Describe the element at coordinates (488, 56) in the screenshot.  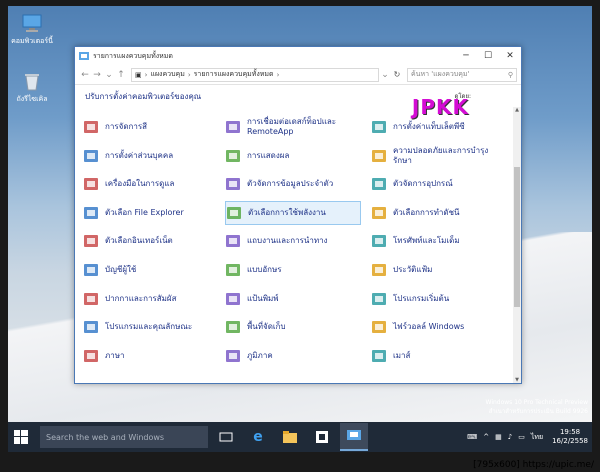
I see `maximize-button: ☐` at that location.